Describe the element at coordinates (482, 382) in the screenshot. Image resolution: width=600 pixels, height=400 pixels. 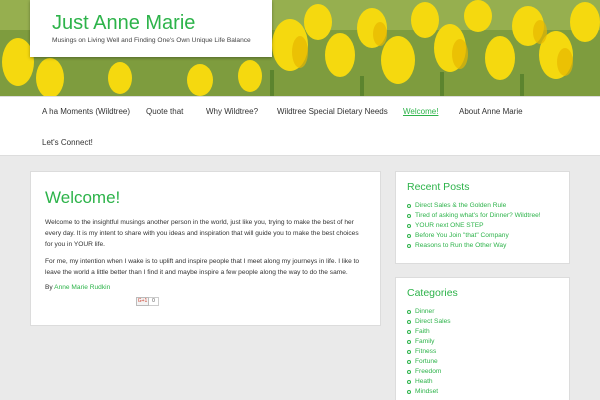
I see `category-item: Heath` at that location.